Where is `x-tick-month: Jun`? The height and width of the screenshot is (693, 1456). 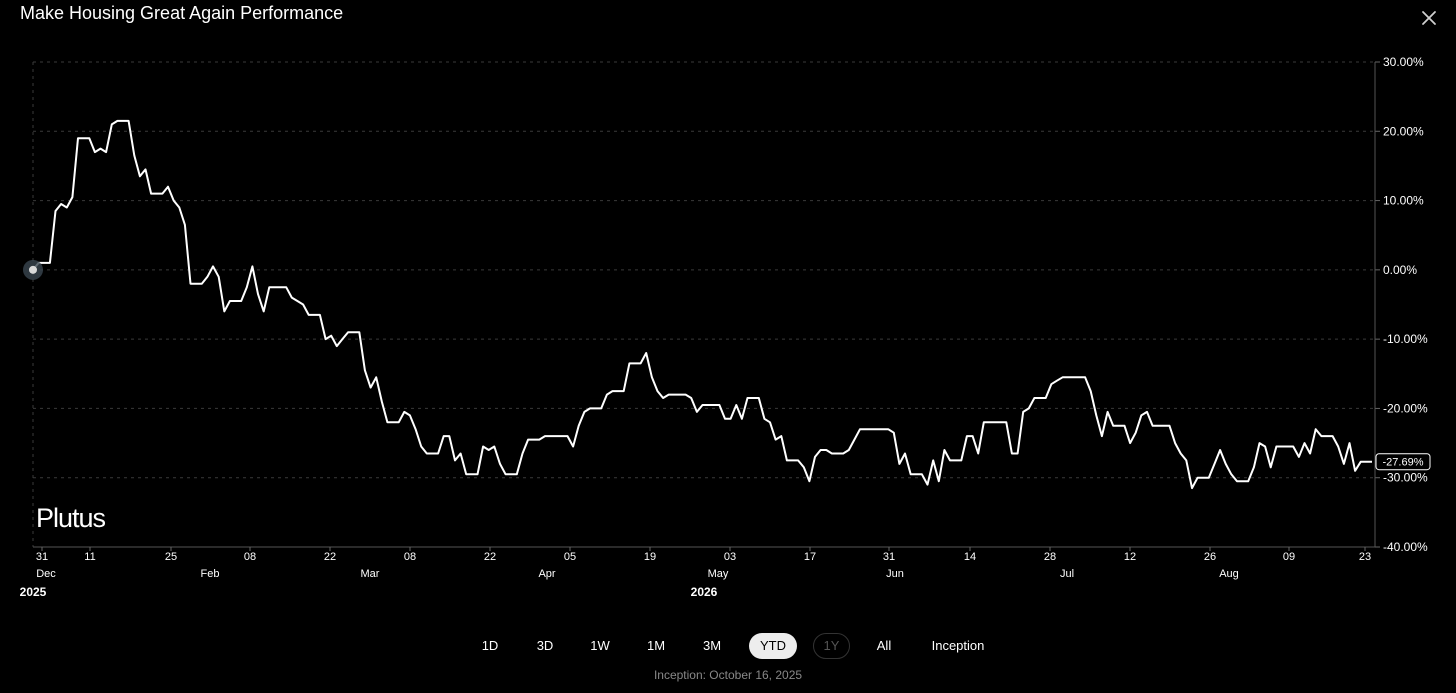 x-tick-month: Jun is located at coordinates (895, 574).